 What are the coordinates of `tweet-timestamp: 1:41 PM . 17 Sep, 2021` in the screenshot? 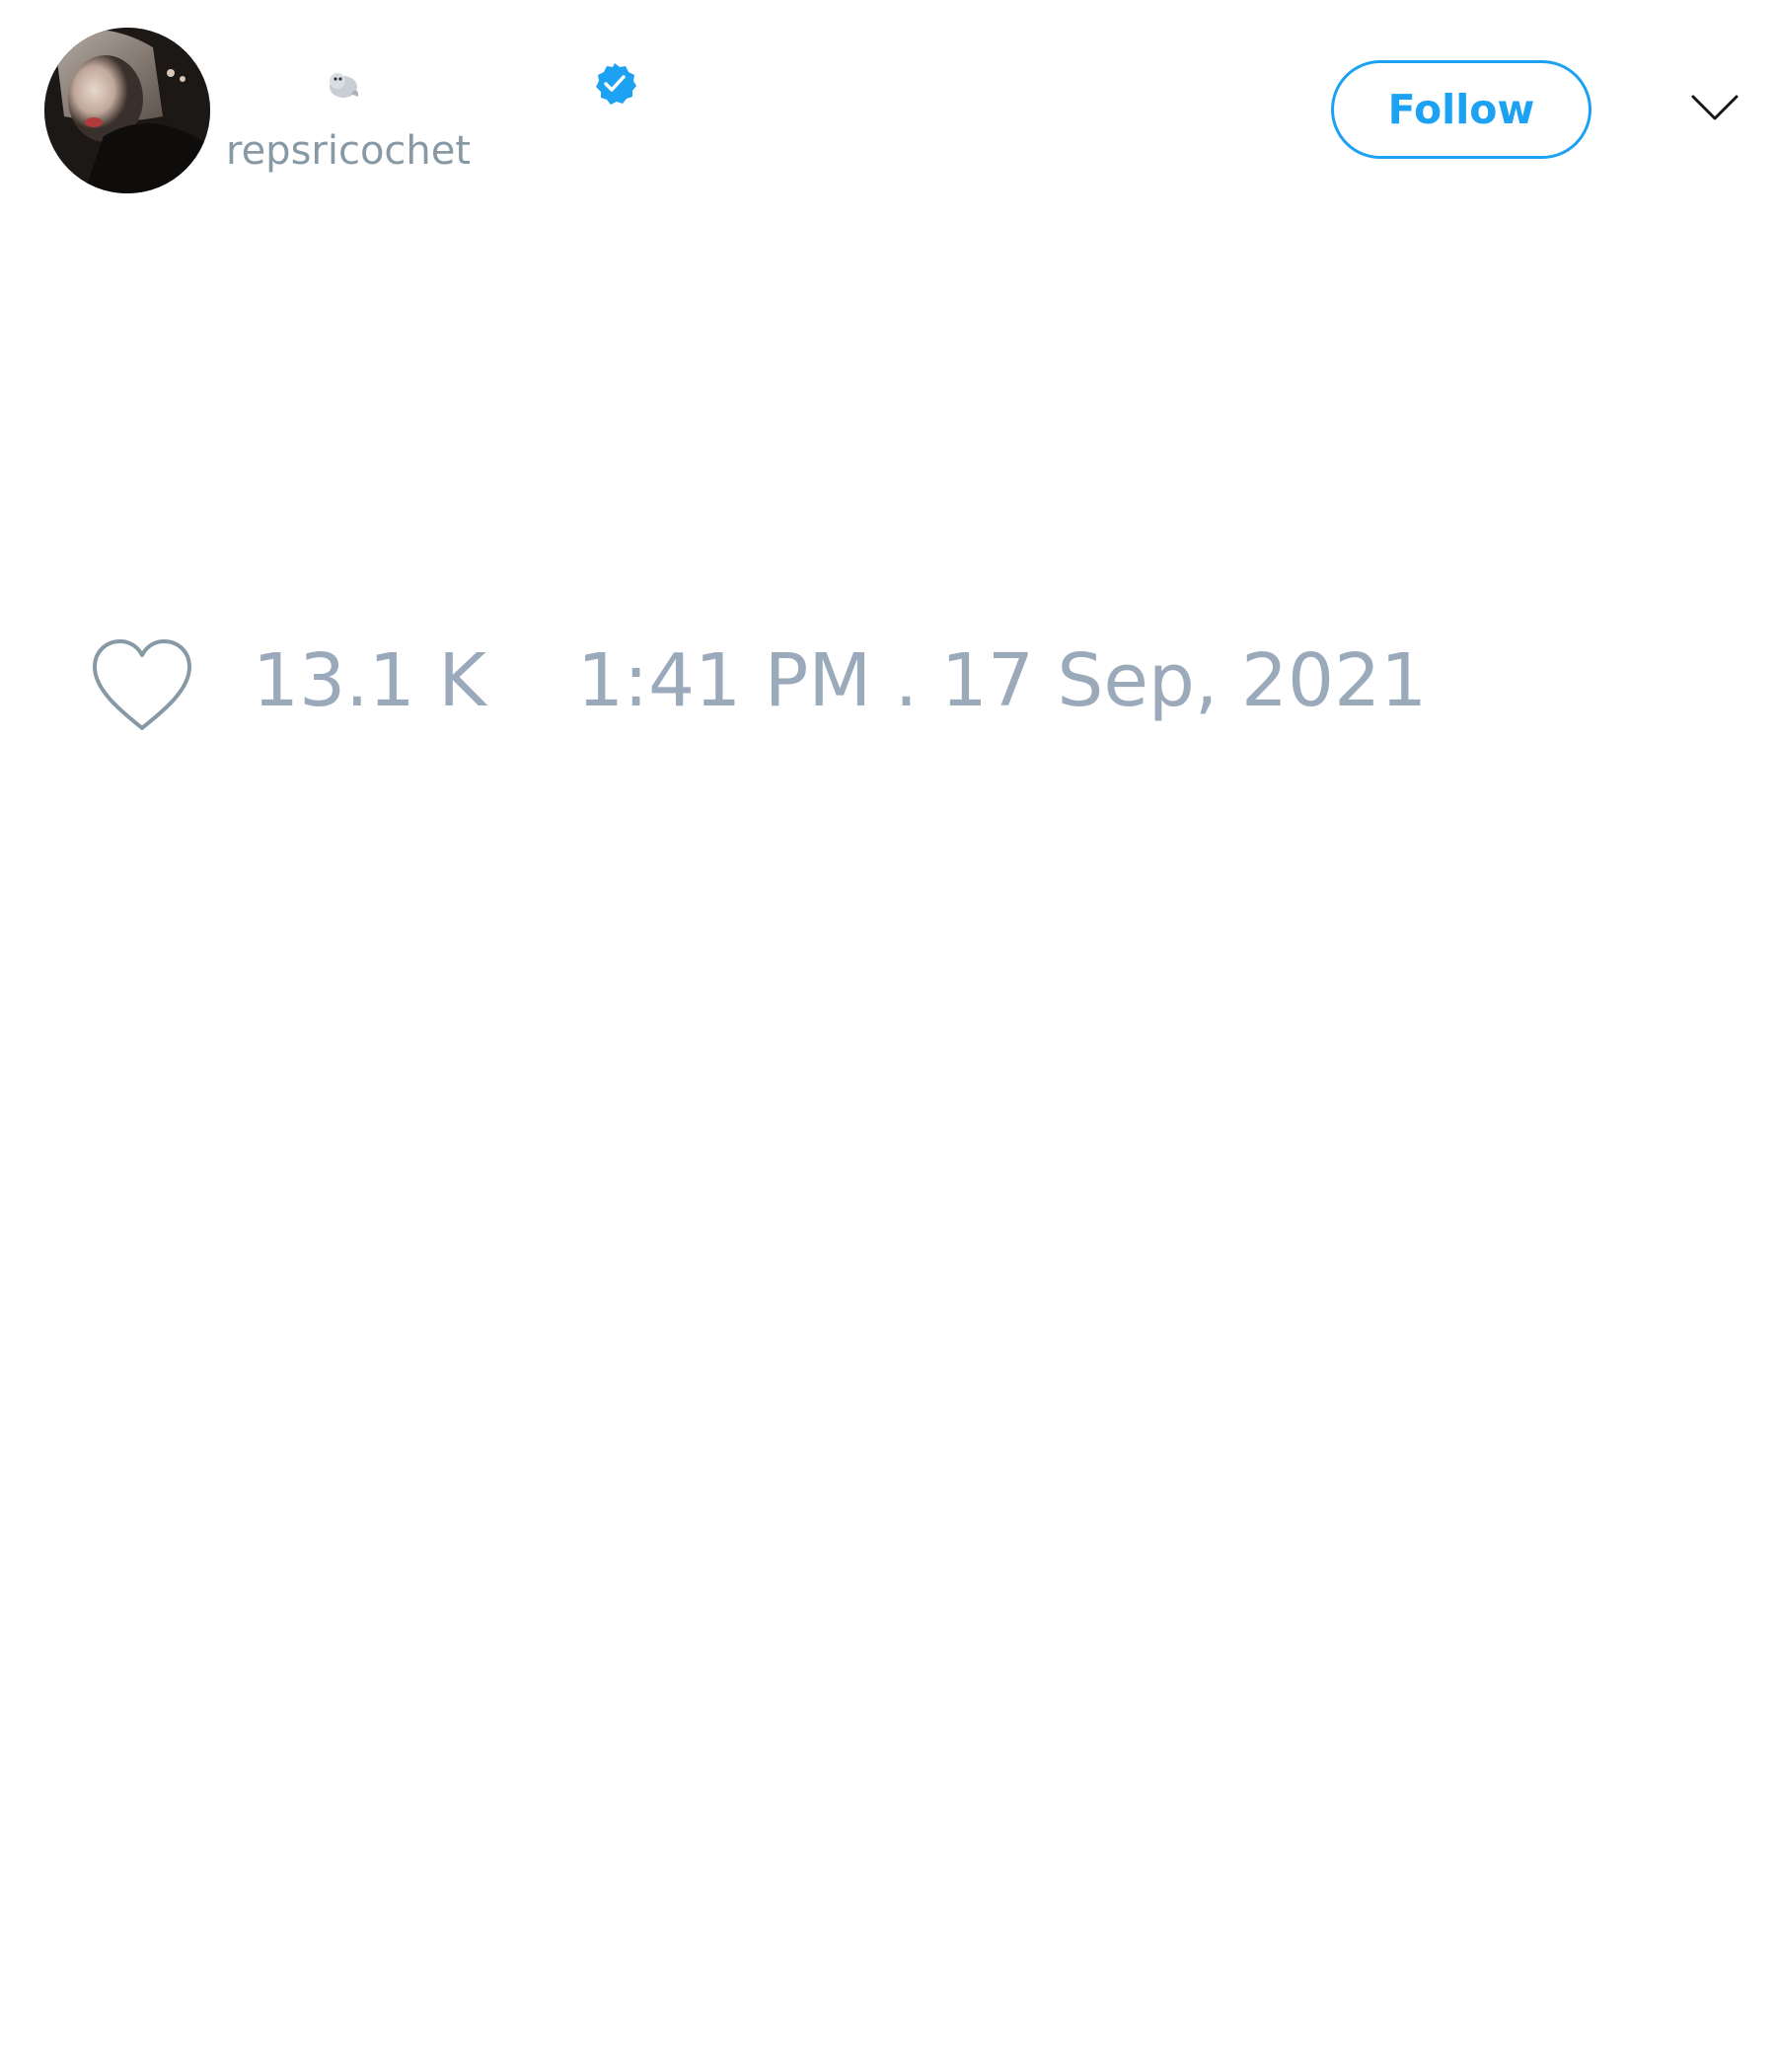 It's located at (1002, 681).